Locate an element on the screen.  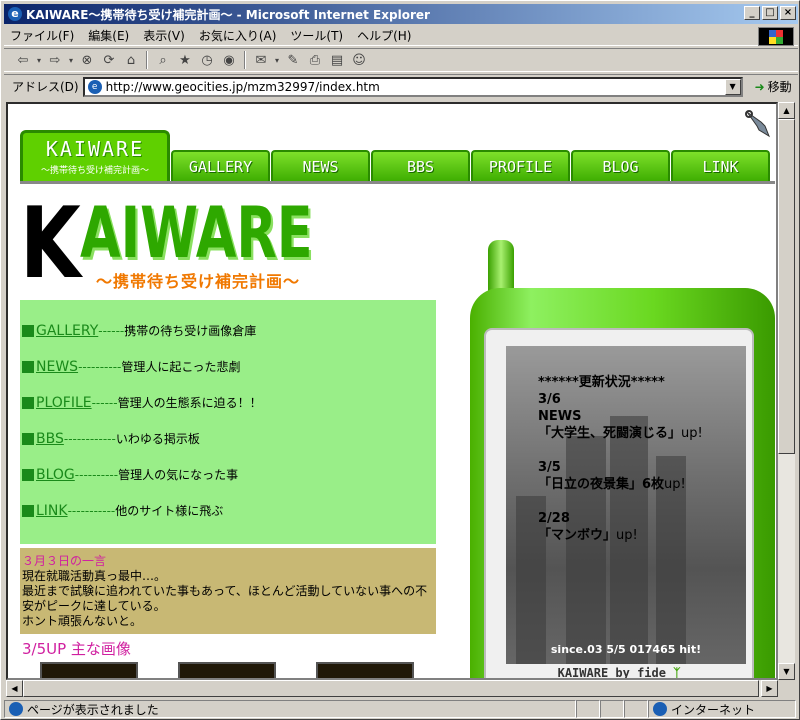
link-gallery: GALLERY is located at coordinates (67, 331).